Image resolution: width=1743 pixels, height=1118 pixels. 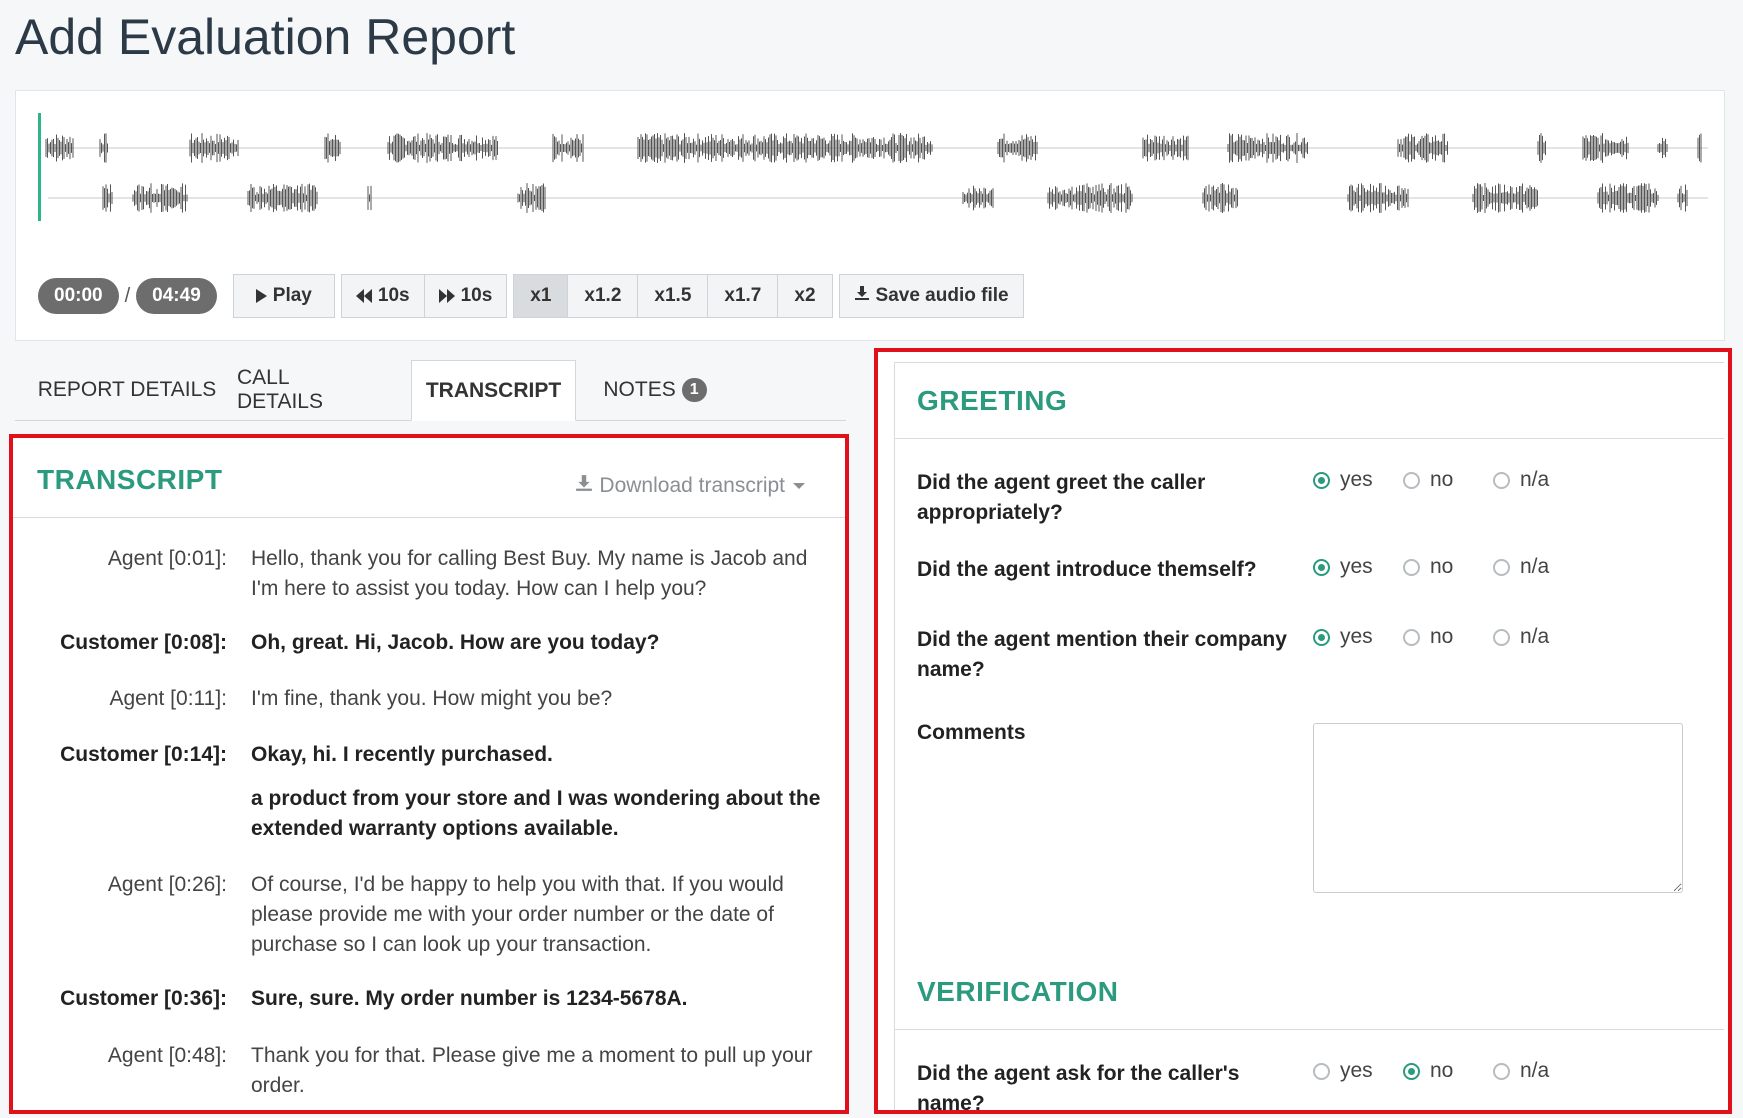 What do you see at coordinates (694, 390) in the screenshot?
I see `notes-count-badge: 1` at bounding box center [694, 390].